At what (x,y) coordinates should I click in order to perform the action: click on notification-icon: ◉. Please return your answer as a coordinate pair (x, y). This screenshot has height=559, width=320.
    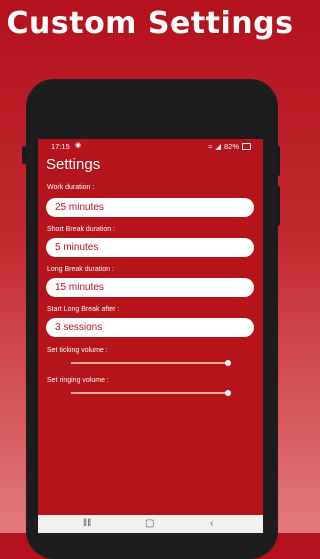
    Looking at the image, I should click on (78, 145).